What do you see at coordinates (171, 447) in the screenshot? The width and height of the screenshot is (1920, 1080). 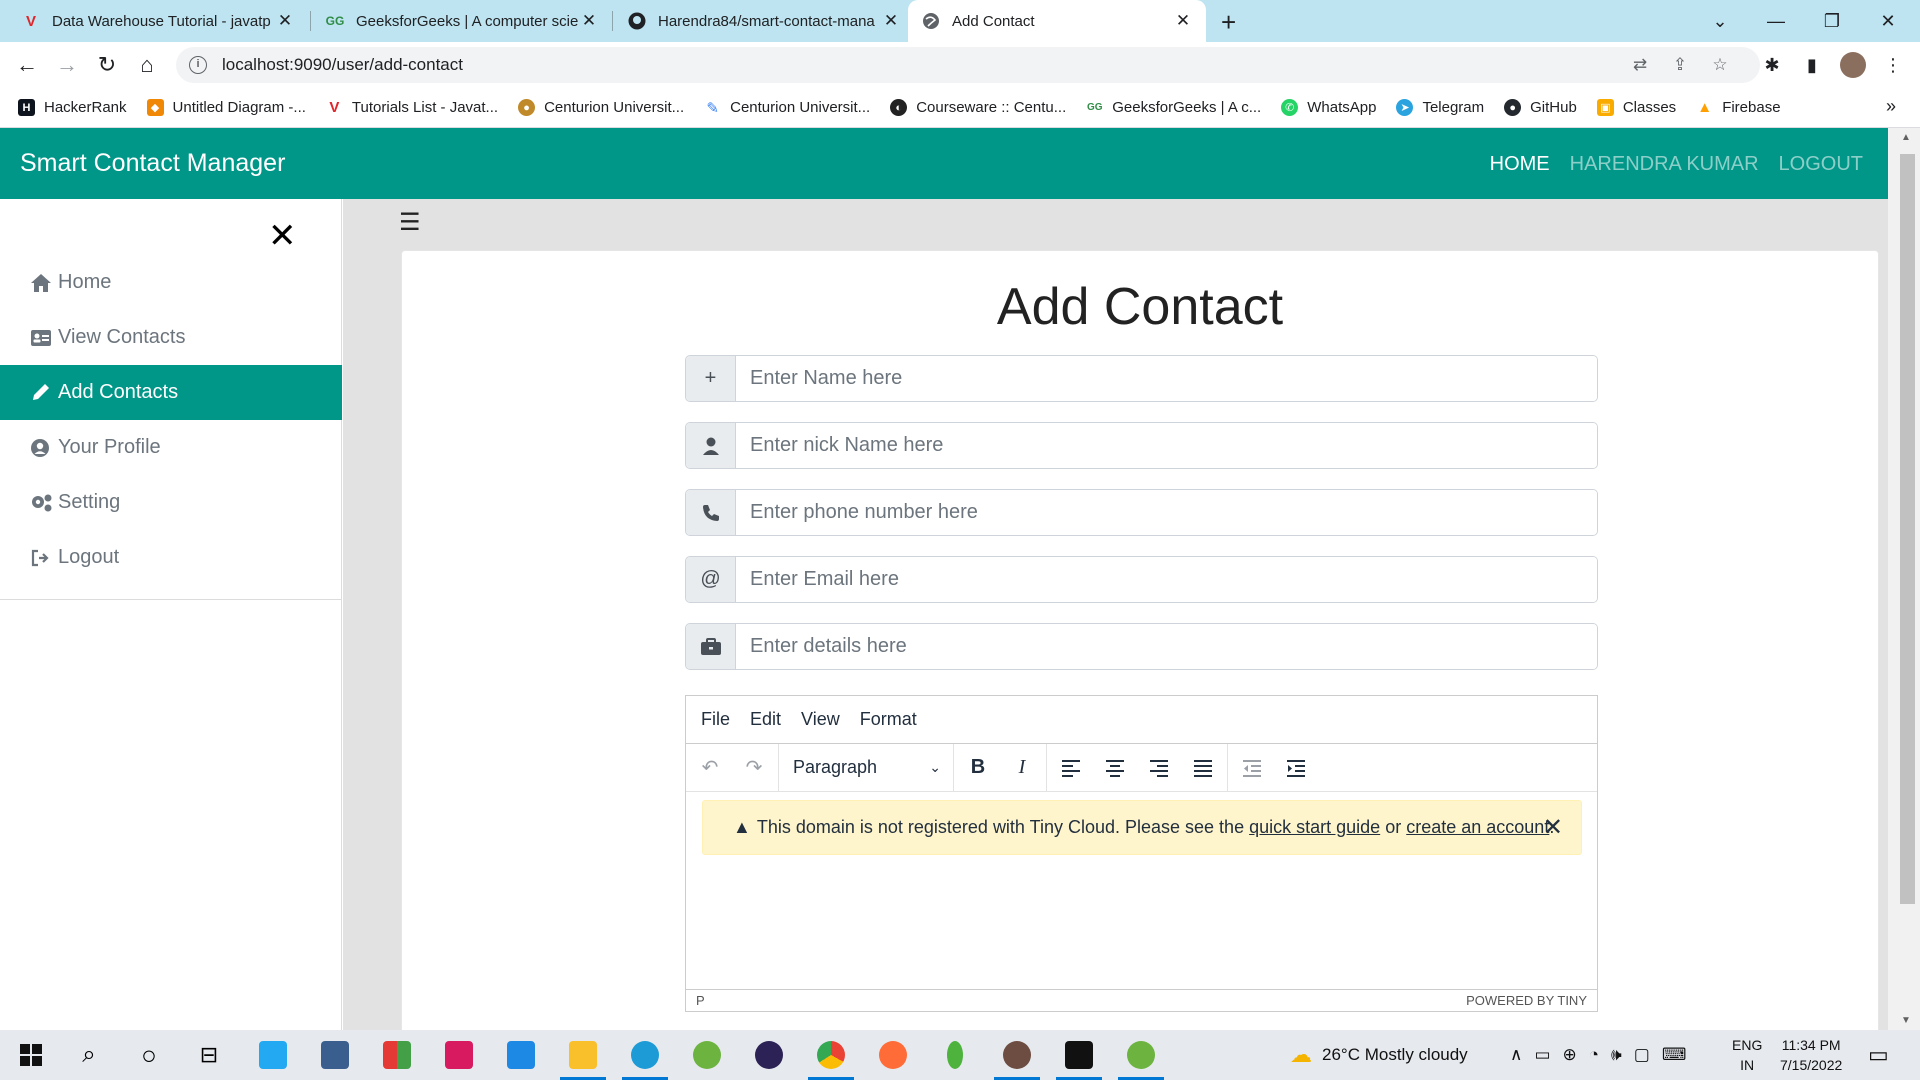 I see `sidebar-item-your-profile: Your Profile` at bounding box center [171, 447].